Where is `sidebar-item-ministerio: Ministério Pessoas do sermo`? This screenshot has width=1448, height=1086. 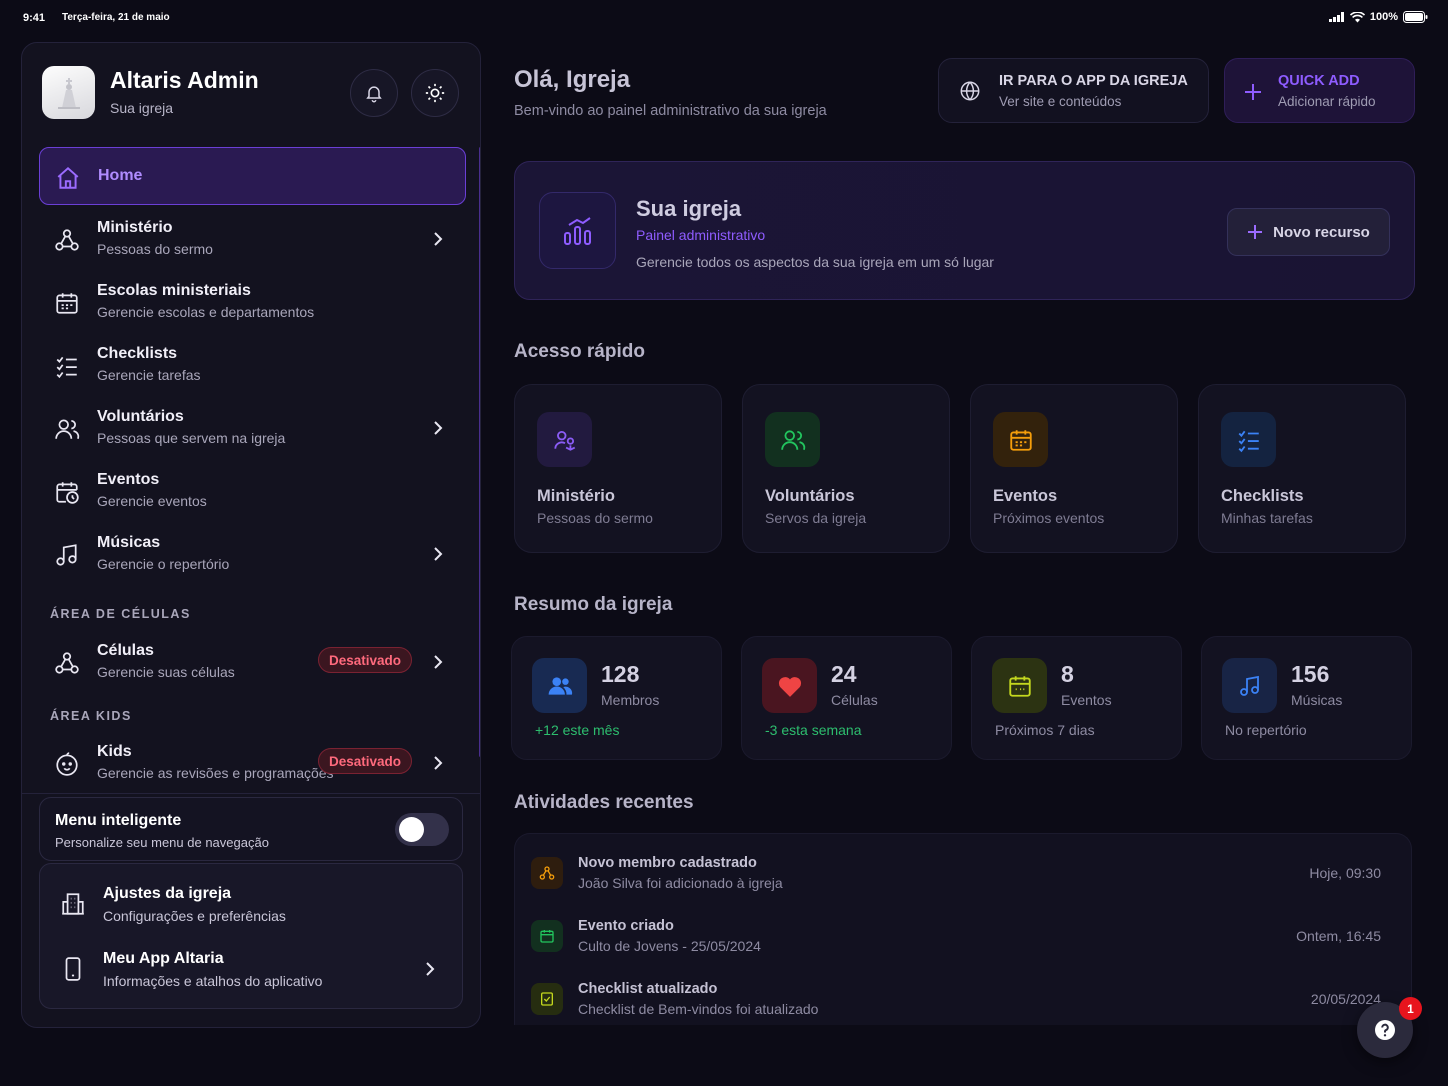 sidebar-item-ministerio: Ministério Pessoas do sermo is located at coordinates (252, 239).